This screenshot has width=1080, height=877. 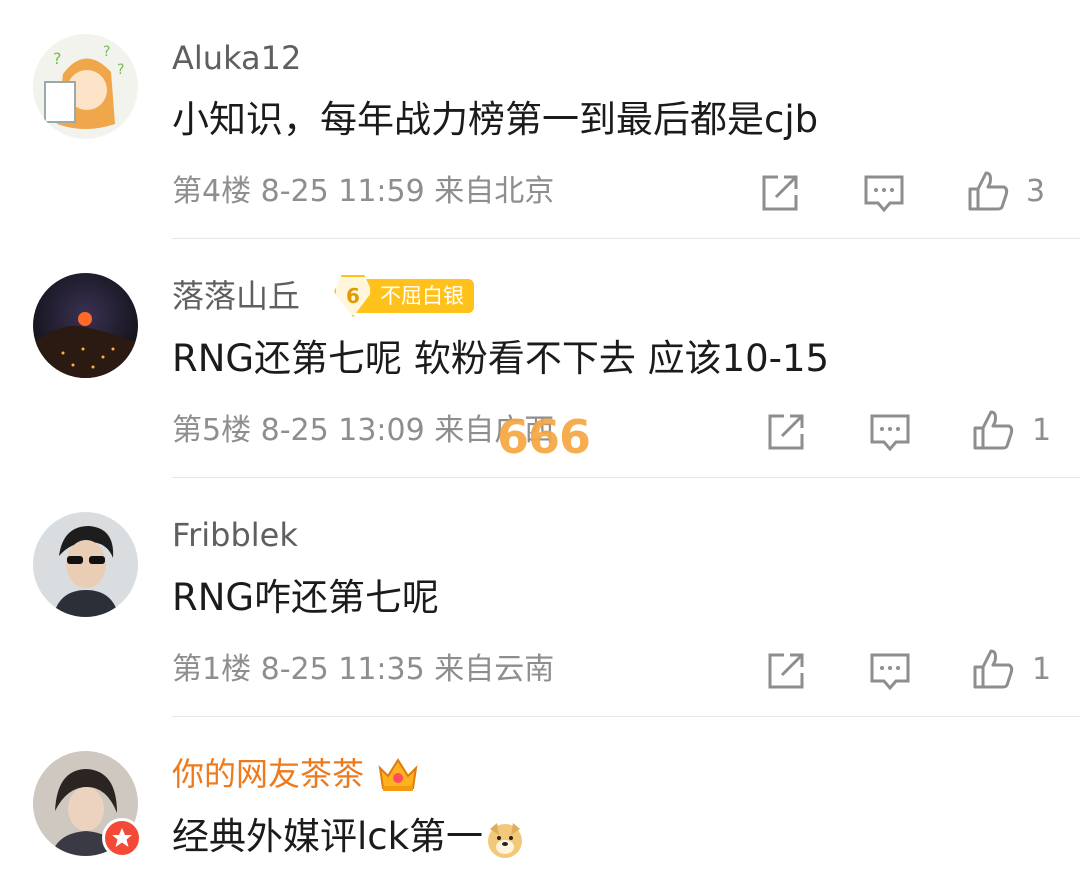 I want to click on comment-text-row: 经典外媒评lck第一, so click(x=348, y=837).